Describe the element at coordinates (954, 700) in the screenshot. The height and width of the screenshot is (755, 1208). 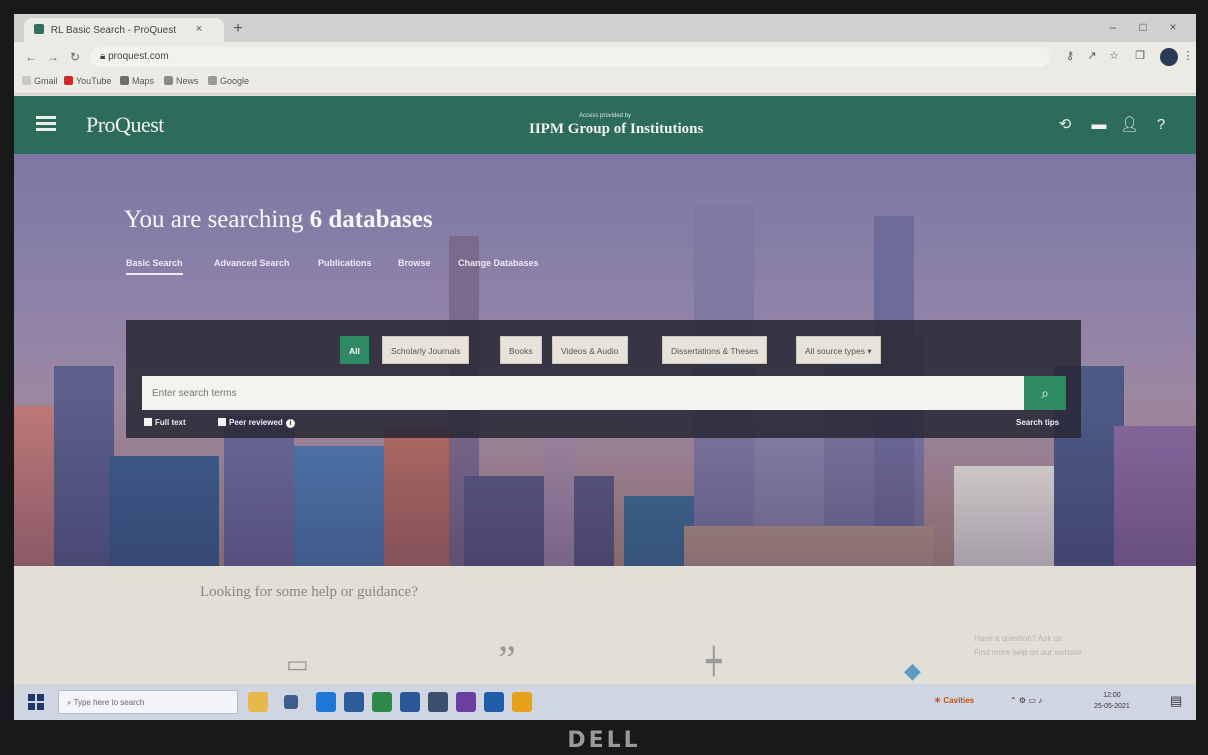
I see `weather-widget: ☀ Cavities` at that location.